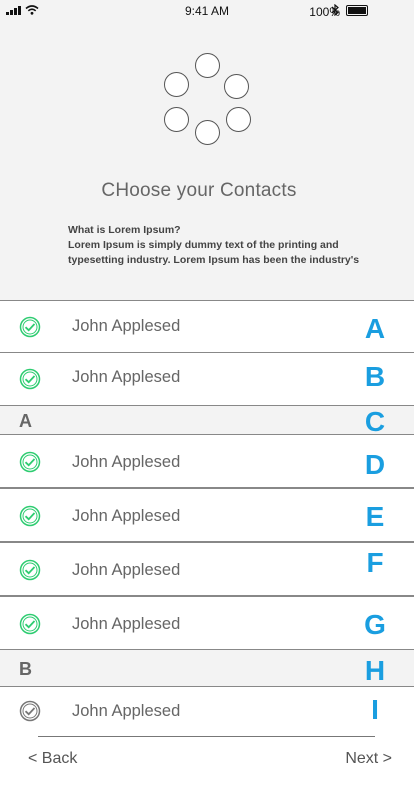 Image resolution: width=414 pixels, height=786 pixels. Describe the element at coordinates (375, 422) in the screenshot. I see `index-letter-c: C` at that location.